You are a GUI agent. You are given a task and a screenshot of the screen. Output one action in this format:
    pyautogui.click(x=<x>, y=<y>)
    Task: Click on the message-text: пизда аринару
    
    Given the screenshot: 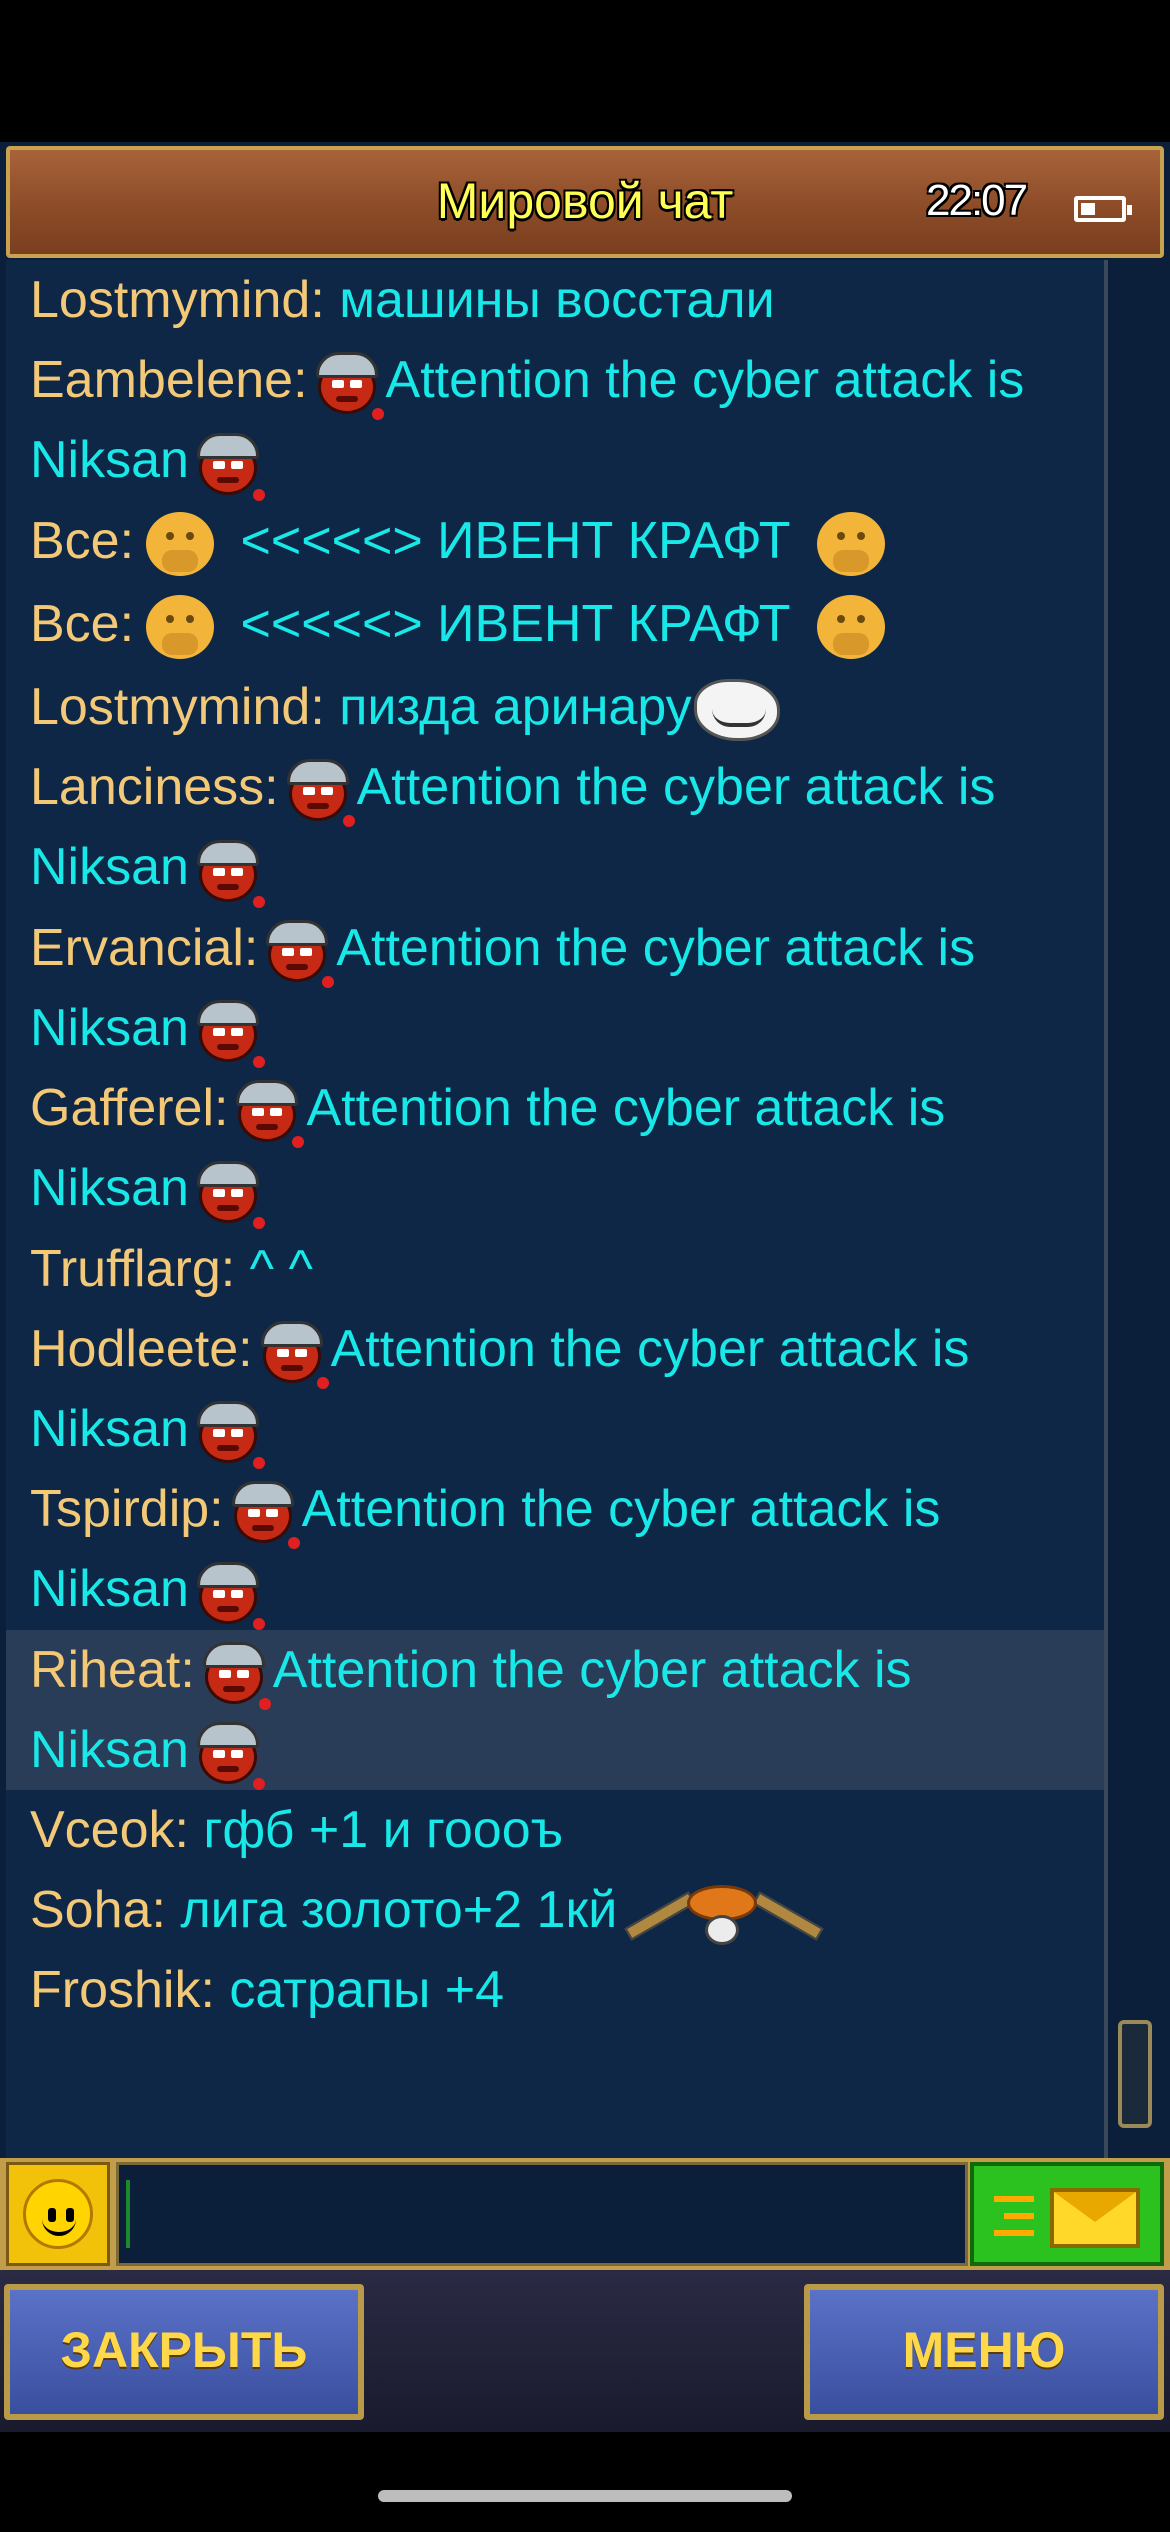 What is the action you would take?
    pyautogui.click(x=508, y=707)
    